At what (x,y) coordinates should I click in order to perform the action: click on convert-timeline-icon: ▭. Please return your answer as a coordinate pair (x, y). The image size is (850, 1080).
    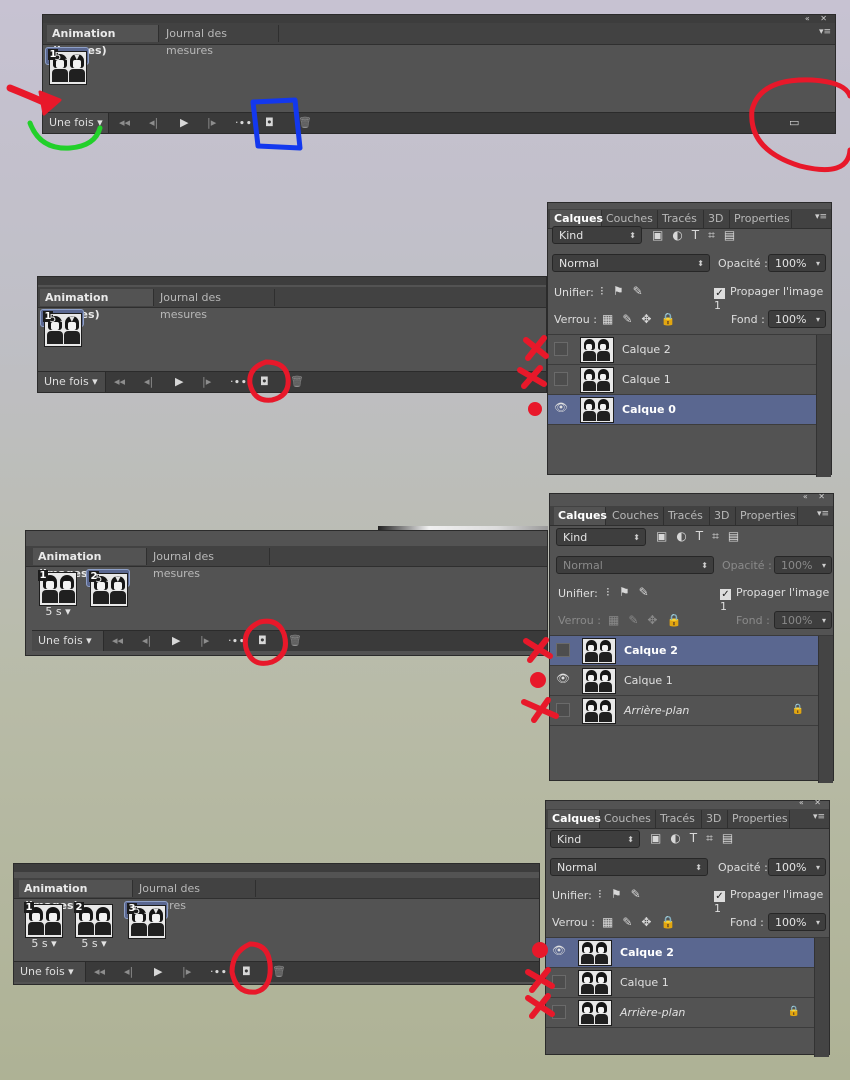
    Looking at the image, I should click on (794, 123).